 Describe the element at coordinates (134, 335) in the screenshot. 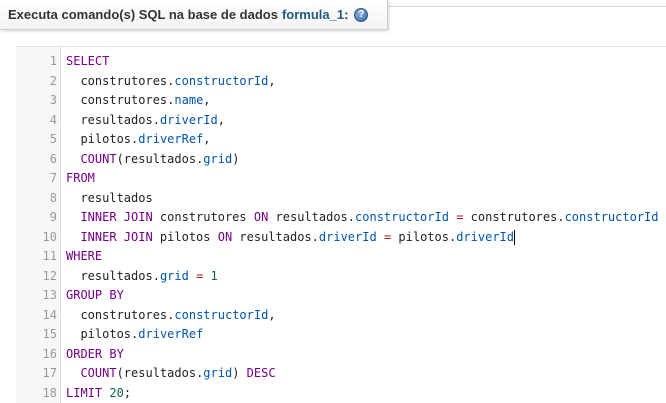

I see `code-text: pilotos.driverRef` at that location.